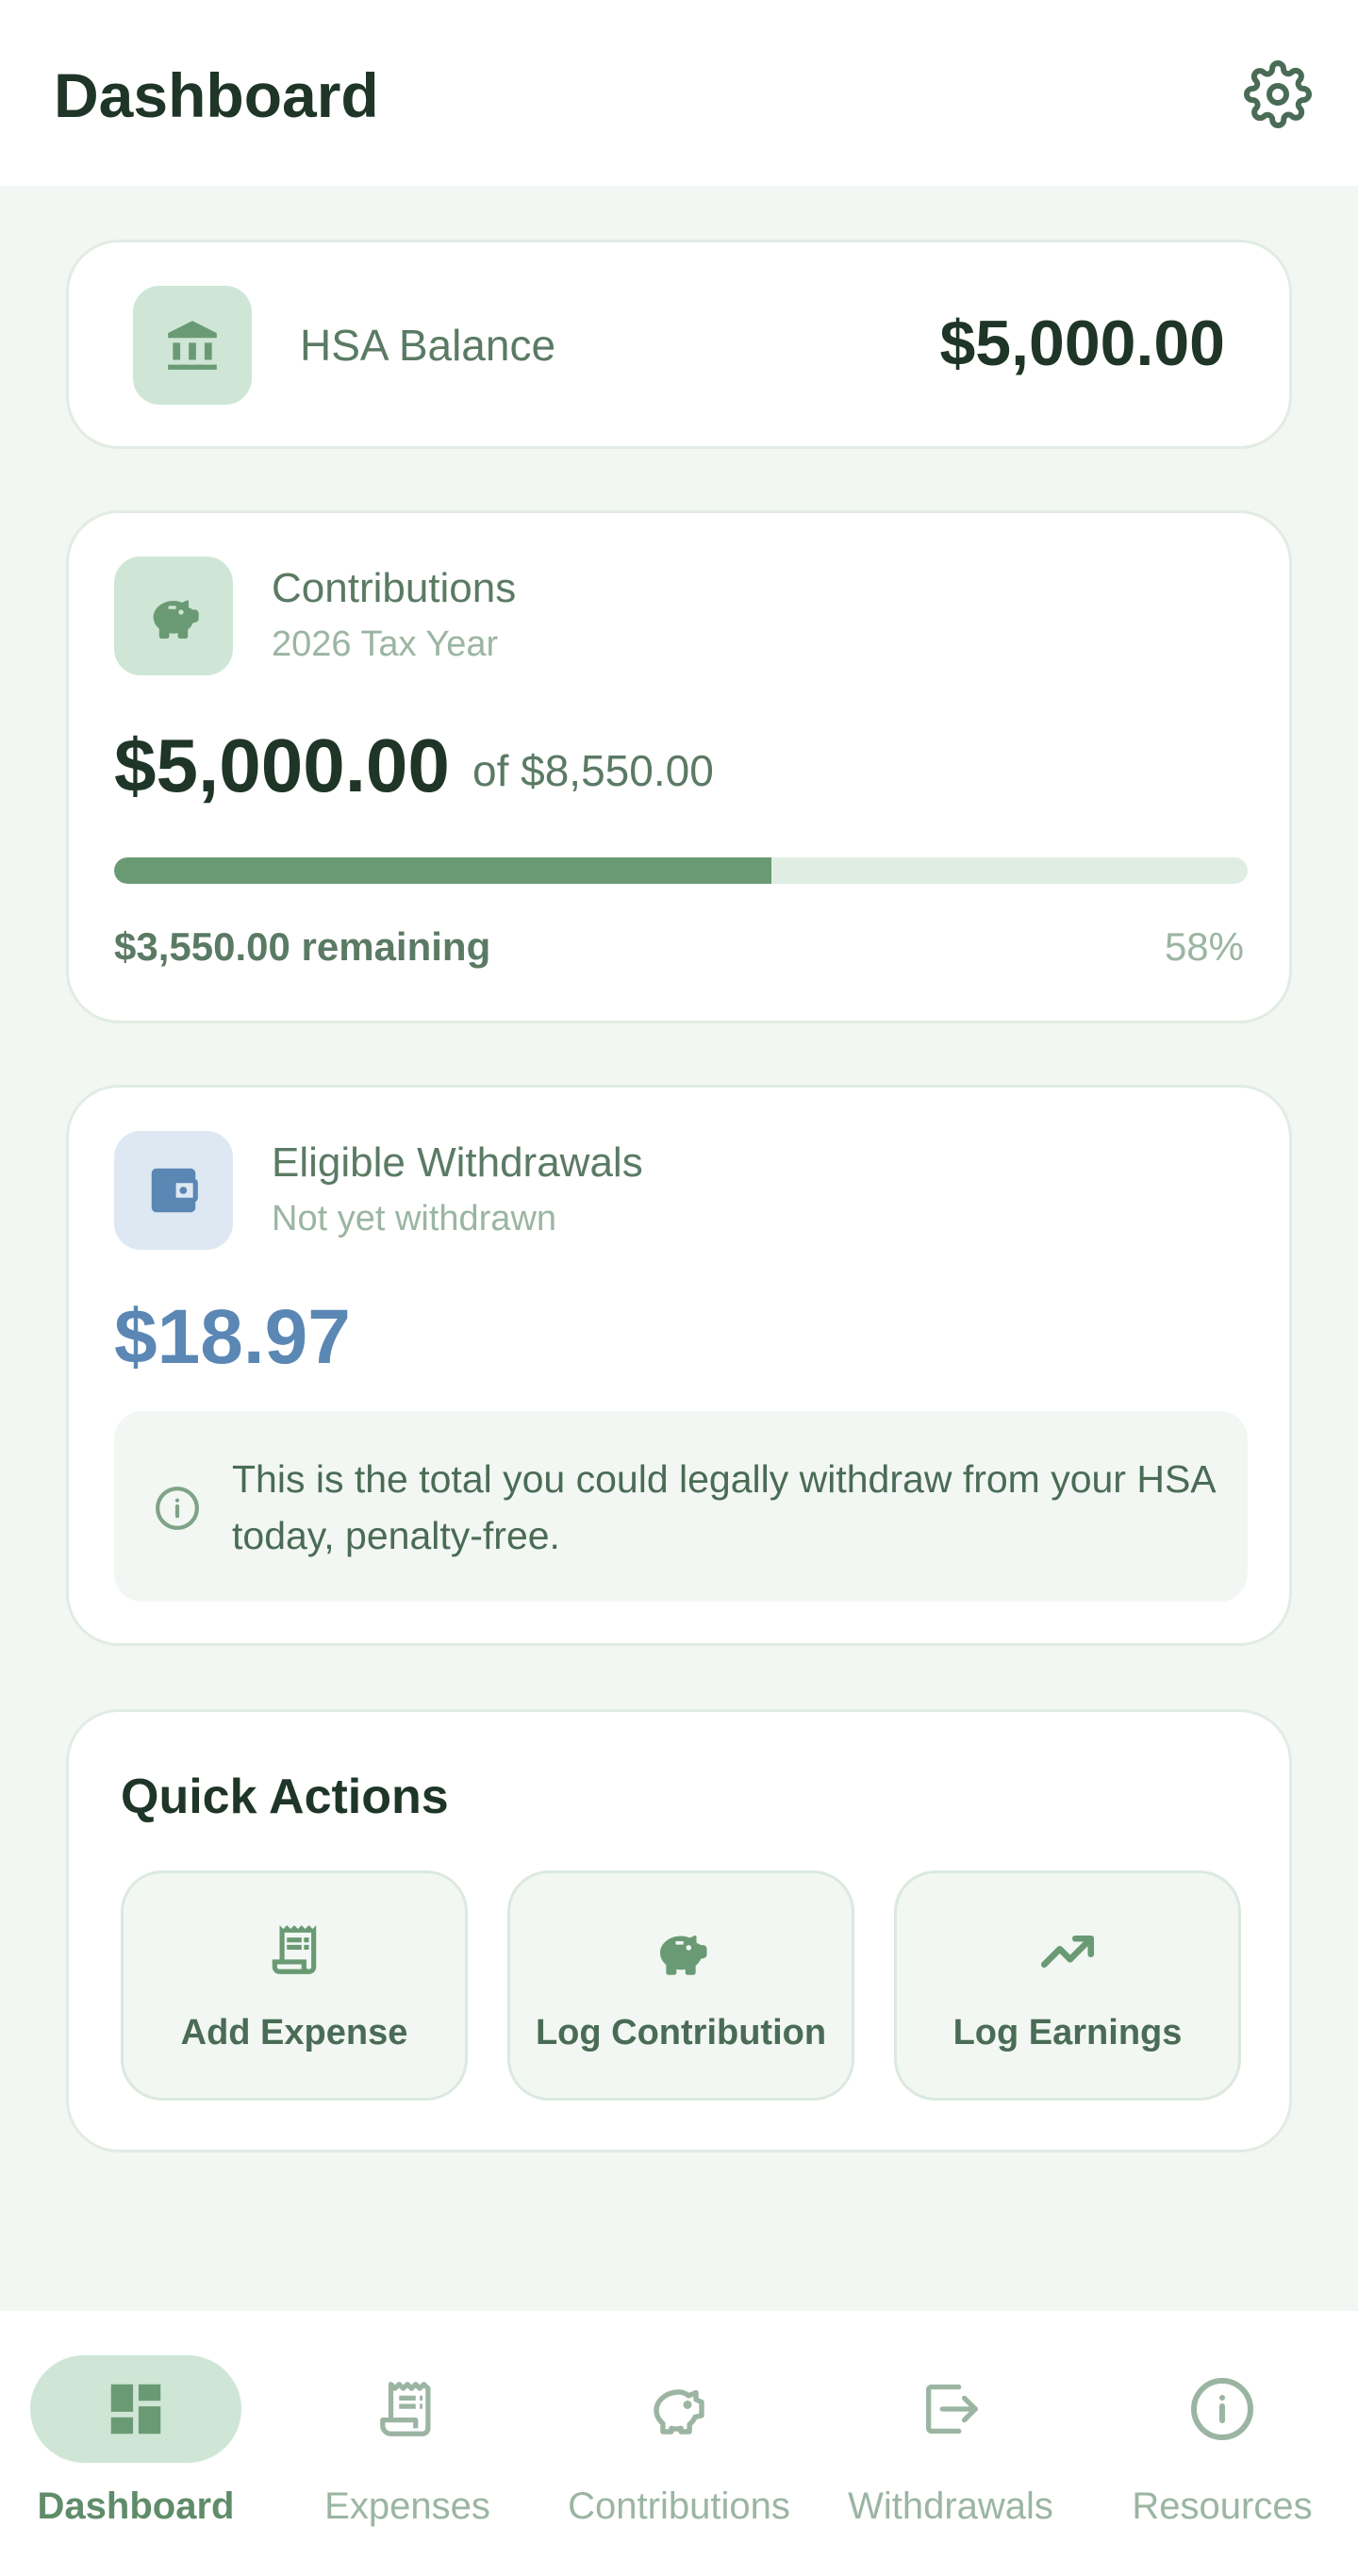 The image size is (1358, 2576). I want to click on contributions-limit: of $8,550.00, so click(593, 771).